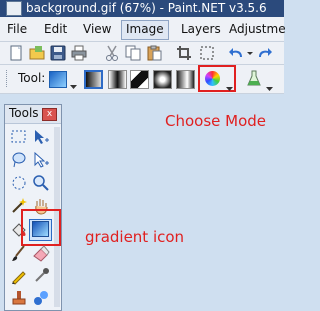 The image size is (320, 311). I want to click on paintbrush-icon, so click(19, 253).